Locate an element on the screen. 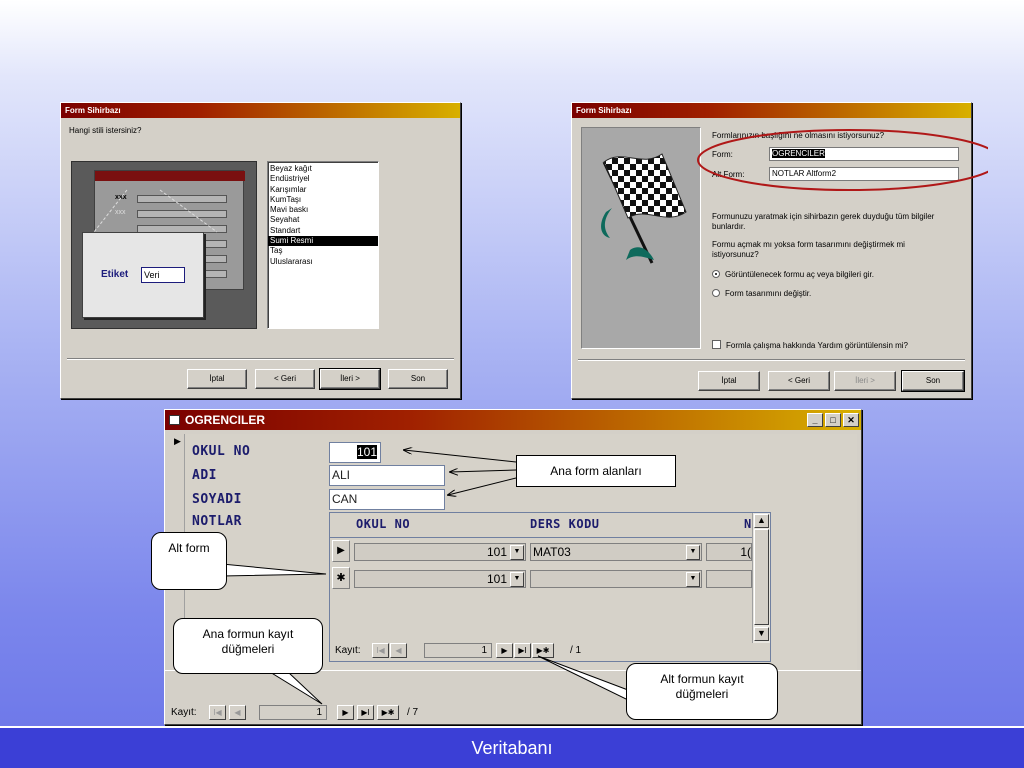 This screenshot has height=768, width=1024. footer-bar: Veritabanı is located at coordinates (512, 747).